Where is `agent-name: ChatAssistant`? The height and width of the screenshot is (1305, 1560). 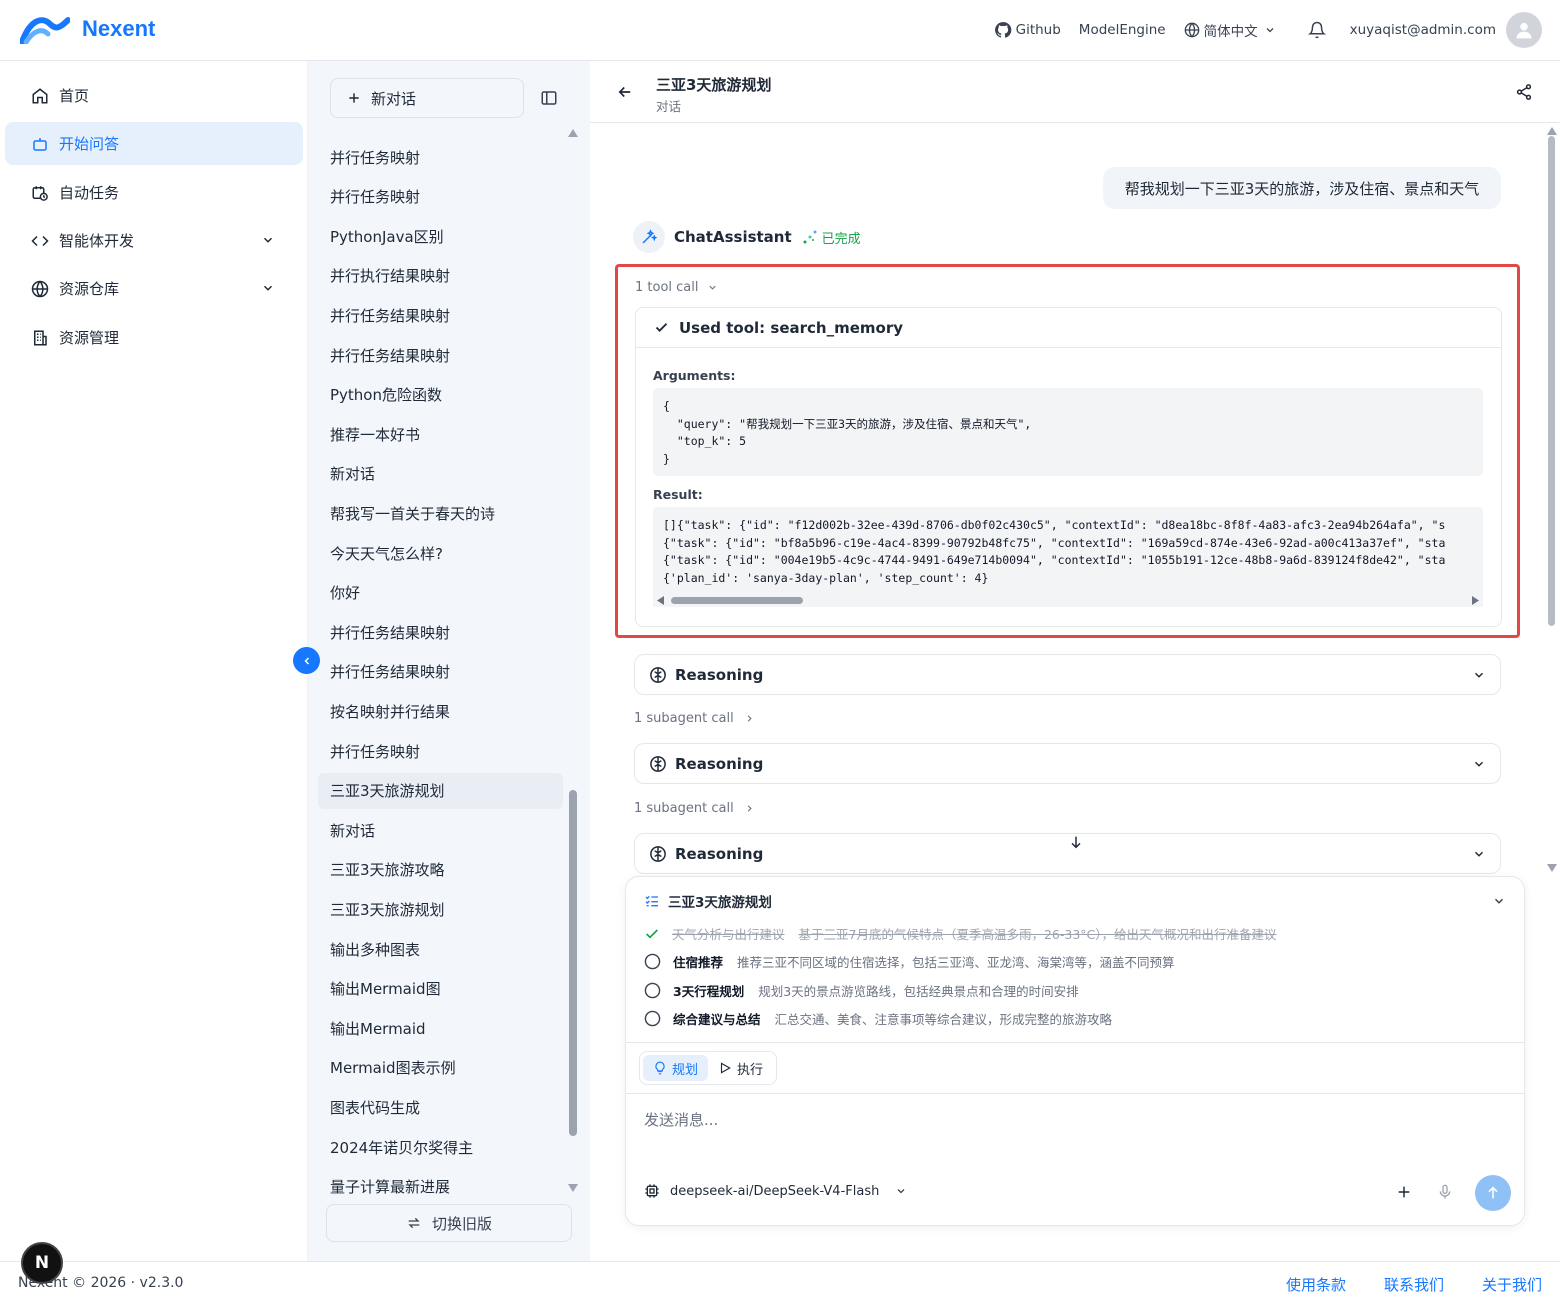 agent-name: ChatAssistant is located at coordinates (733, 237).